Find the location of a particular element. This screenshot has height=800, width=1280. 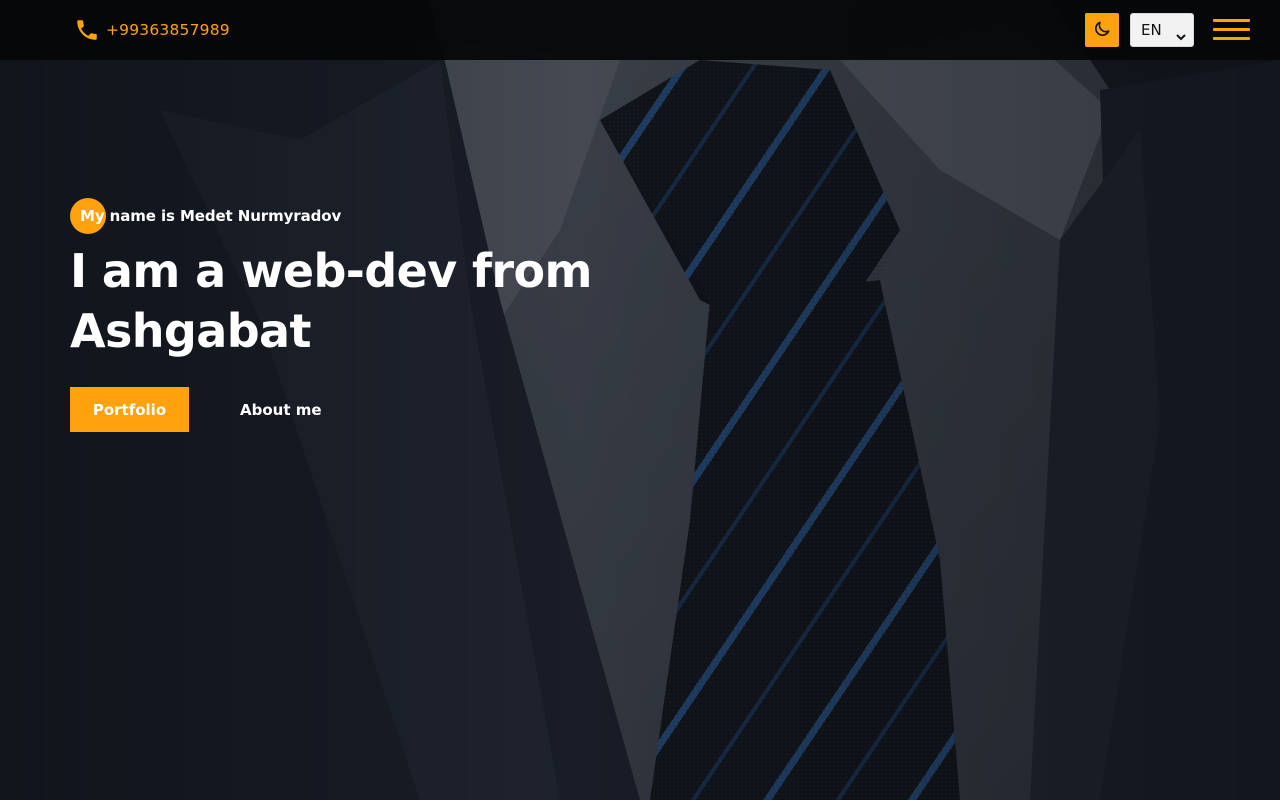

language-select: EN is located at coordinates (1162, 30).